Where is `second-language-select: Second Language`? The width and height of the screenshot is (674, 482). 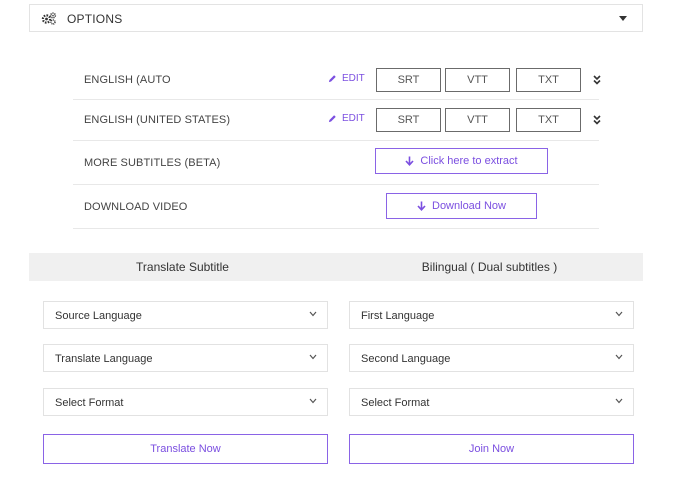
second-language-select: Second Language is located at coordinates (491, 358).